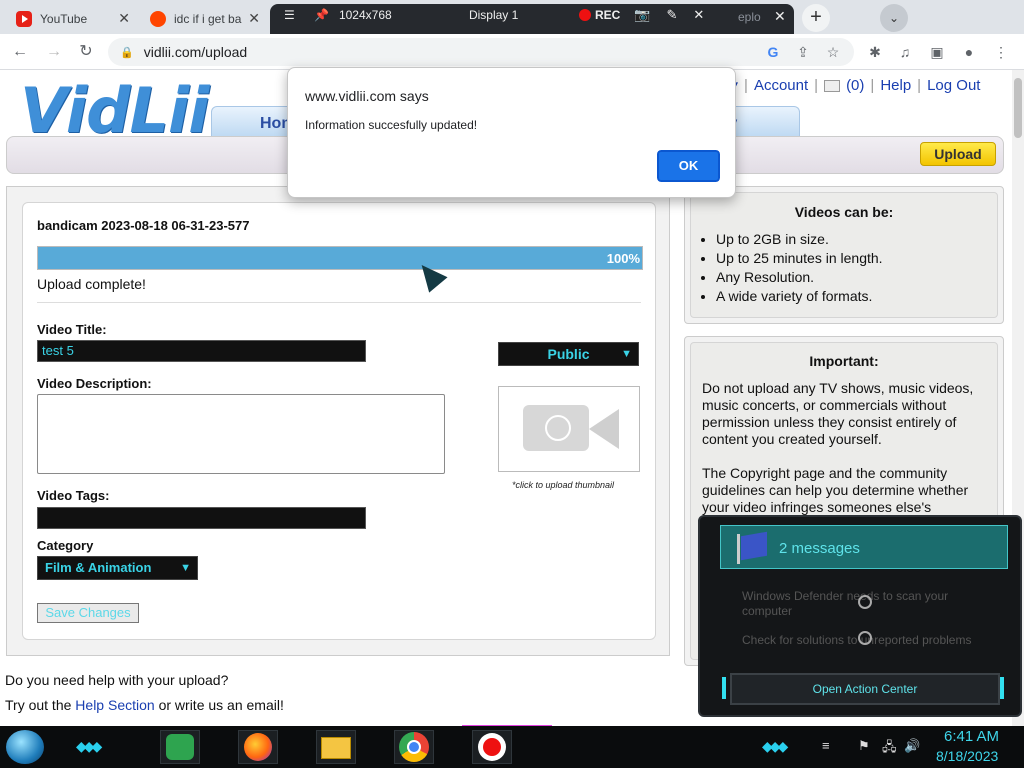 The image size is (1024, 768). What do you see at coordinates (864, 547) in the screenshot?
I see `notification-header: 2 messages` at bounding box center [864, 547].